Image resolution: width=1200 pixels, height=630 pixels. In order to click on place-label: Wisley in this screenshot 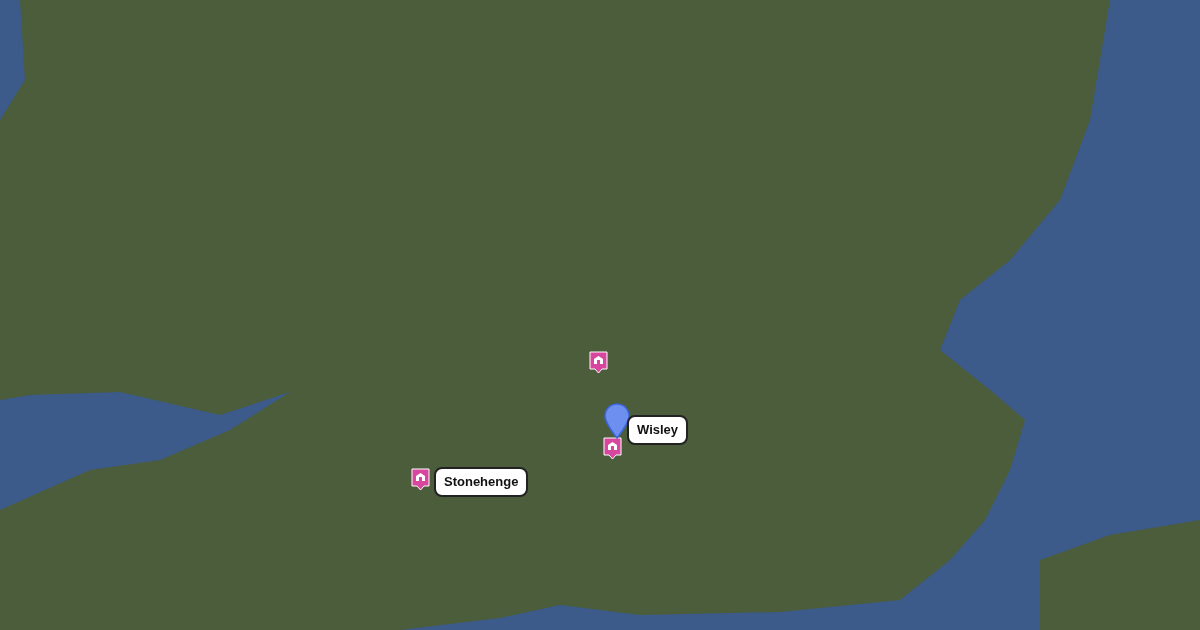, I will do `click(658, 430)`.